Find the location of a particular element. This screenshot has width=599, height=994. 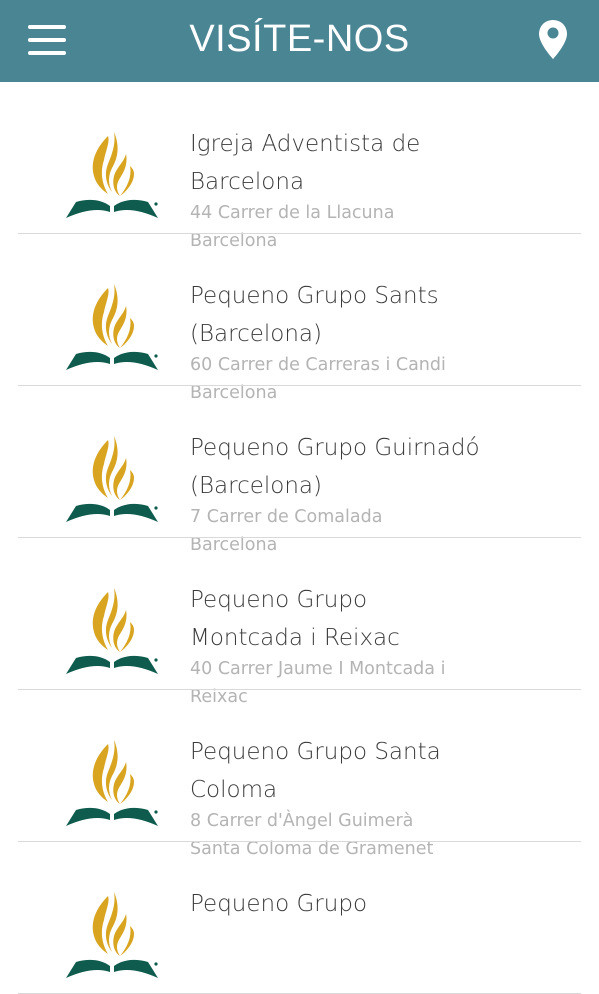

location-name: Pequeno Grupo is located at coordinates (279, 904).